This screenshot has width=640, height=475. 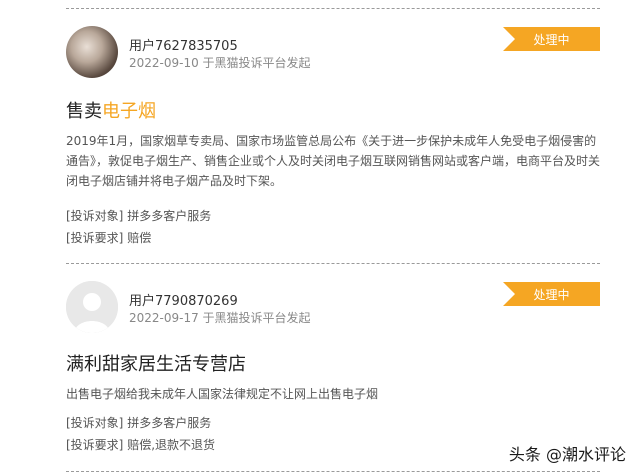 I want to click on complaint-body: 出售电子烟给我未成年人国家法律规定不让网上出售电子烟, so click(x=222, y=394).